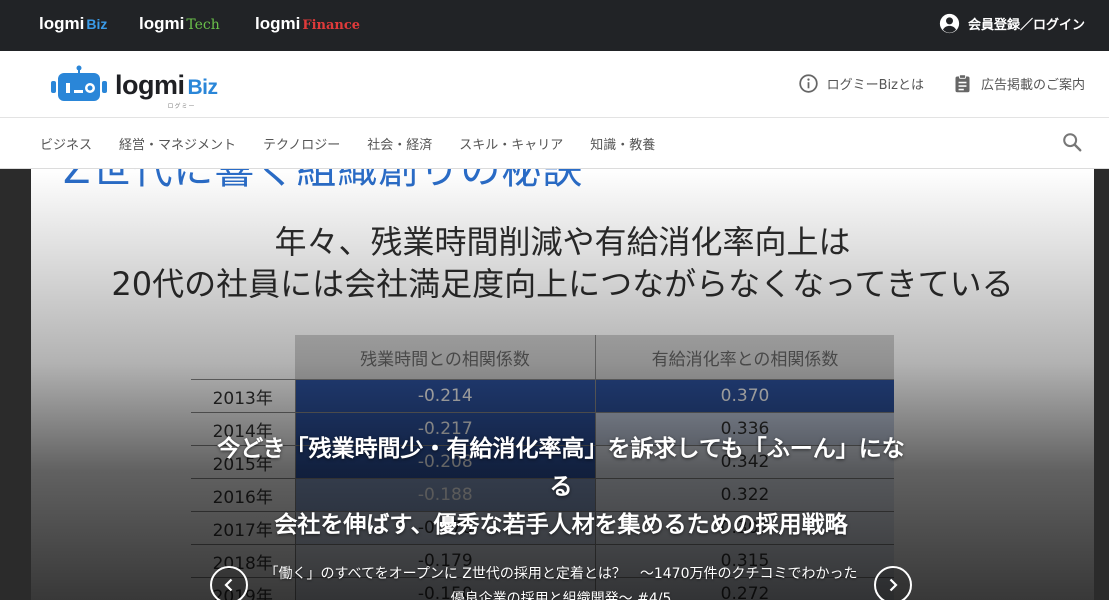 This screenshot has height=600, width=1109. I want to click on brand-logmi-biz: logmi Biz, so click(73, 24).